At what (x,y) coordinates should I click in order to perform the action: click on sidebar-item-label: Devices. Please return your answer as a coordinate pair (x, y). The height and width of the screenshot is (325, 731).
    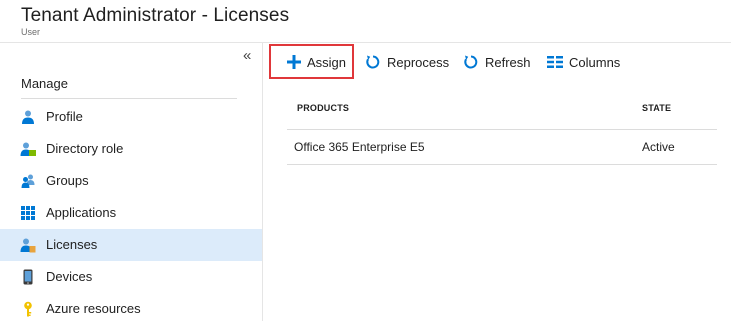
    Looking at the image, I should click on (69, 276).